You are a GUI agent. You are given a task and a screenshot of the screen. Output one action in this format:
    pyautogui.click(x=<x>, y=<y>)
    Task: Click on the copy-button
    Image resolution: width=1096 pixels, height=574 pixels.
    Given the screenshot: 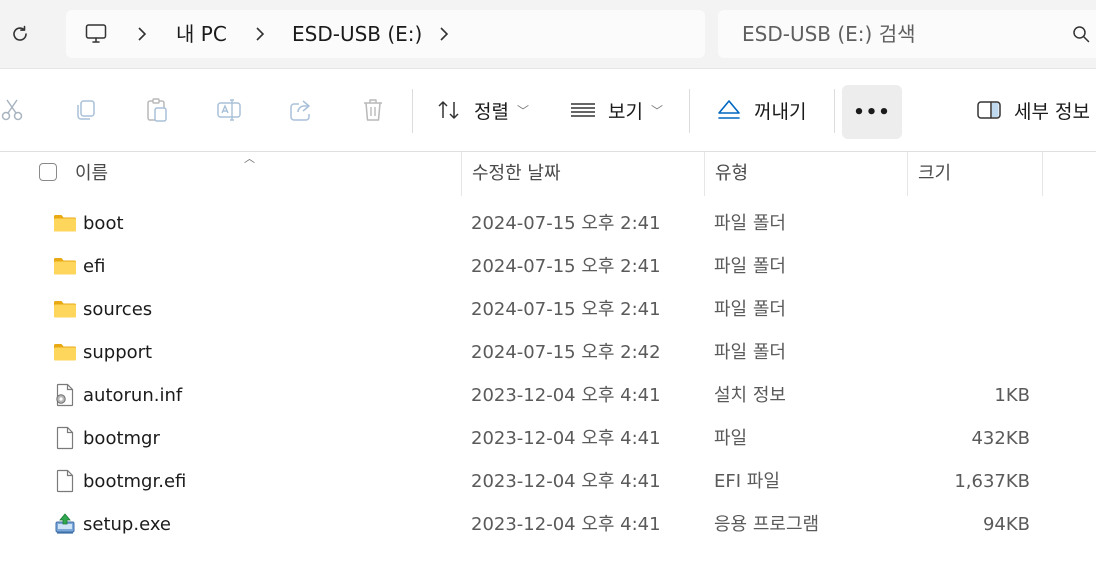 What is the action you would take?
    pyautogui.click(x=86, y=110)
    